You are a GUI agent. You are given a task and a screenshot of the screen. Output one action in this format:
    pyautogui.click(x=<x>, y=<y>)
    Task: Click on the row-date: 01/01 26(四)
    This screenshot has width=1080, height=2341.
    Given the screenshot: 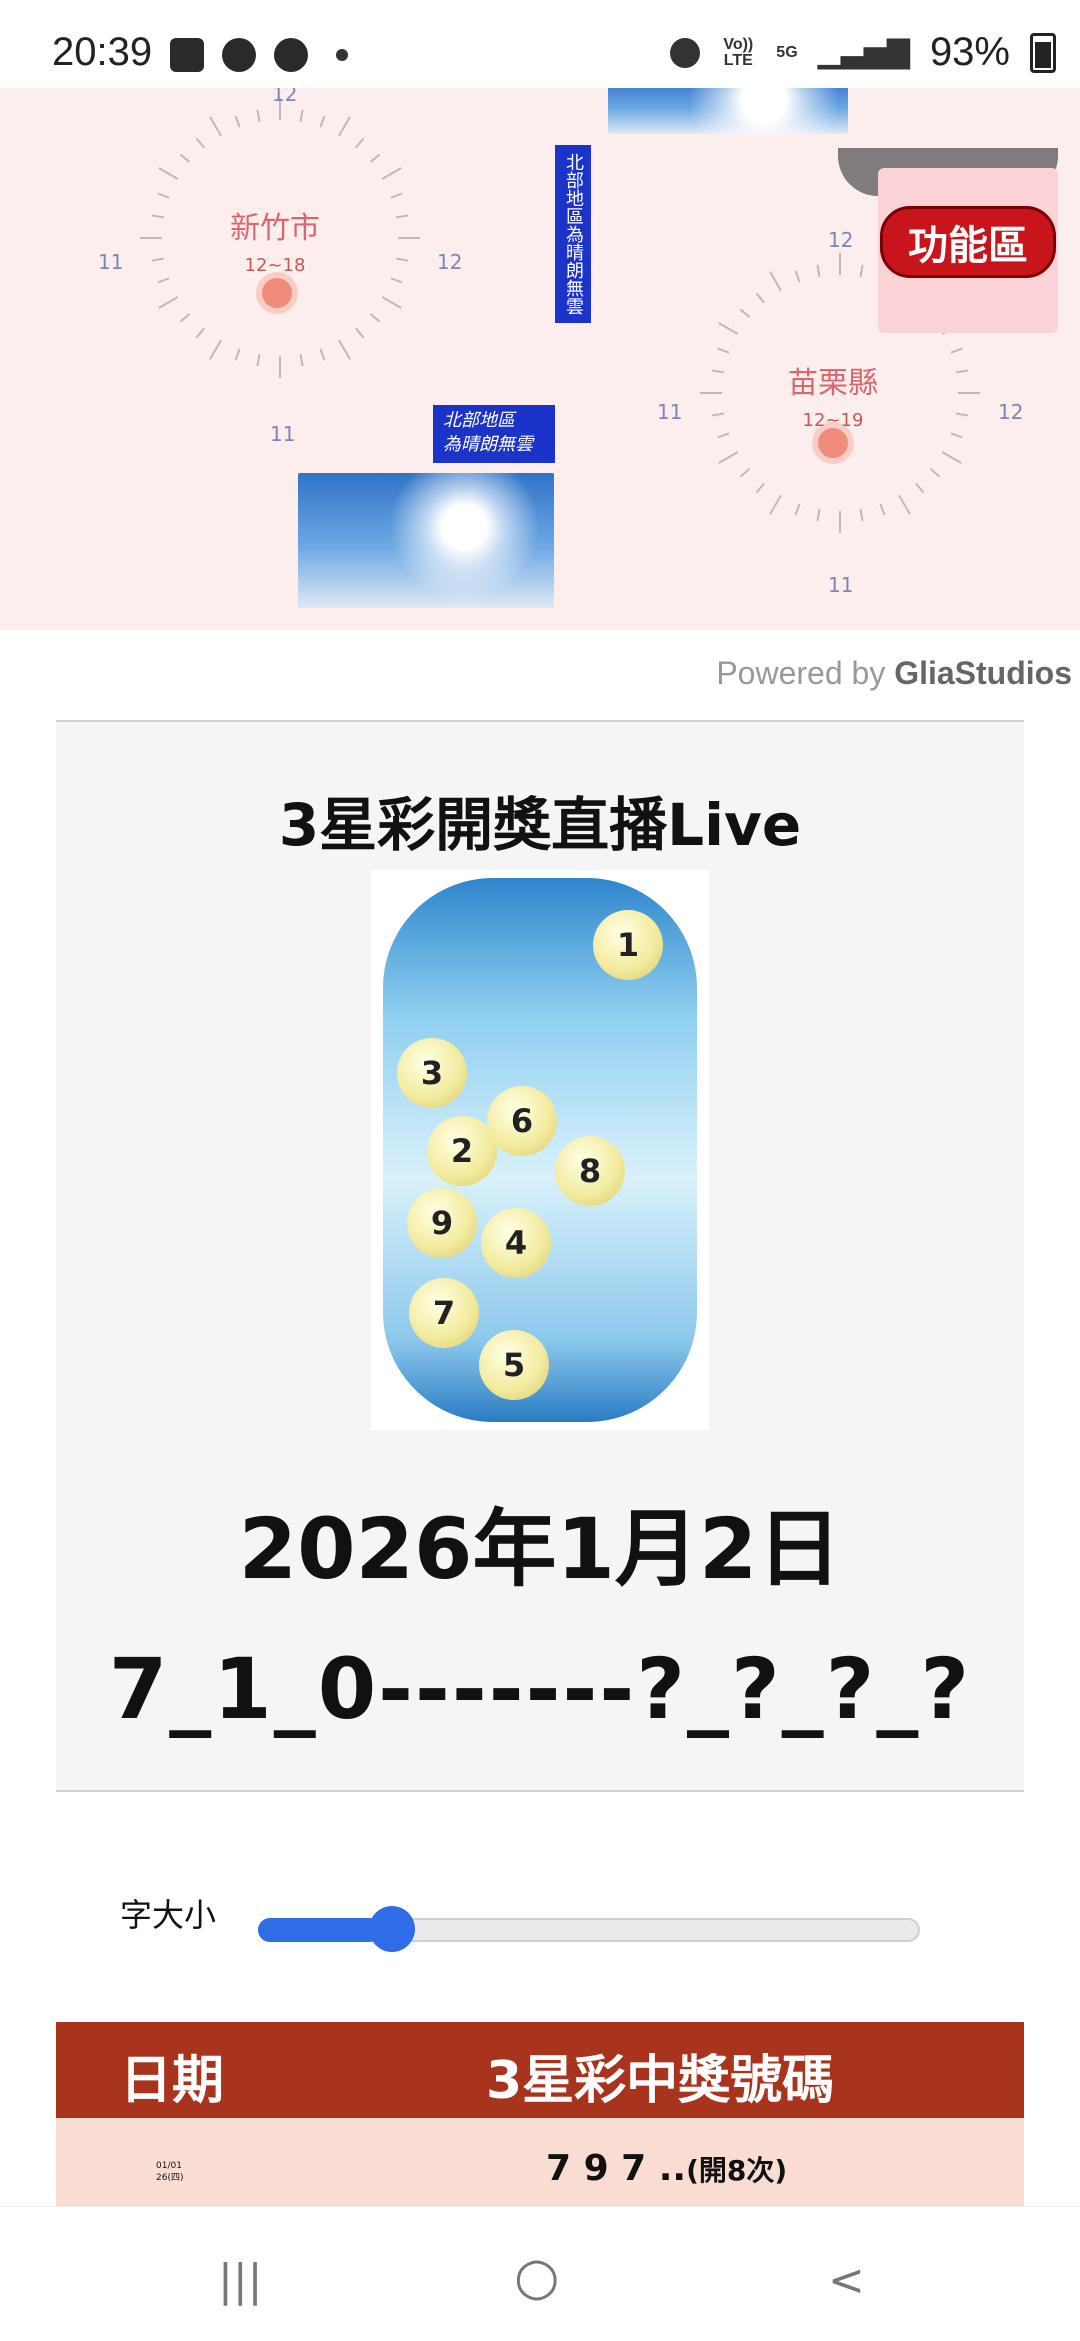 What is the action you would take?
    pyautogui.click(x=169, y=2172)
    